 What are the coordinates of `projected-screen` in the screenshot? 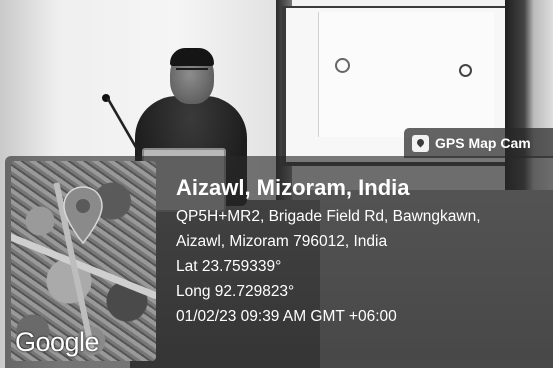 It's located at (406, 74).